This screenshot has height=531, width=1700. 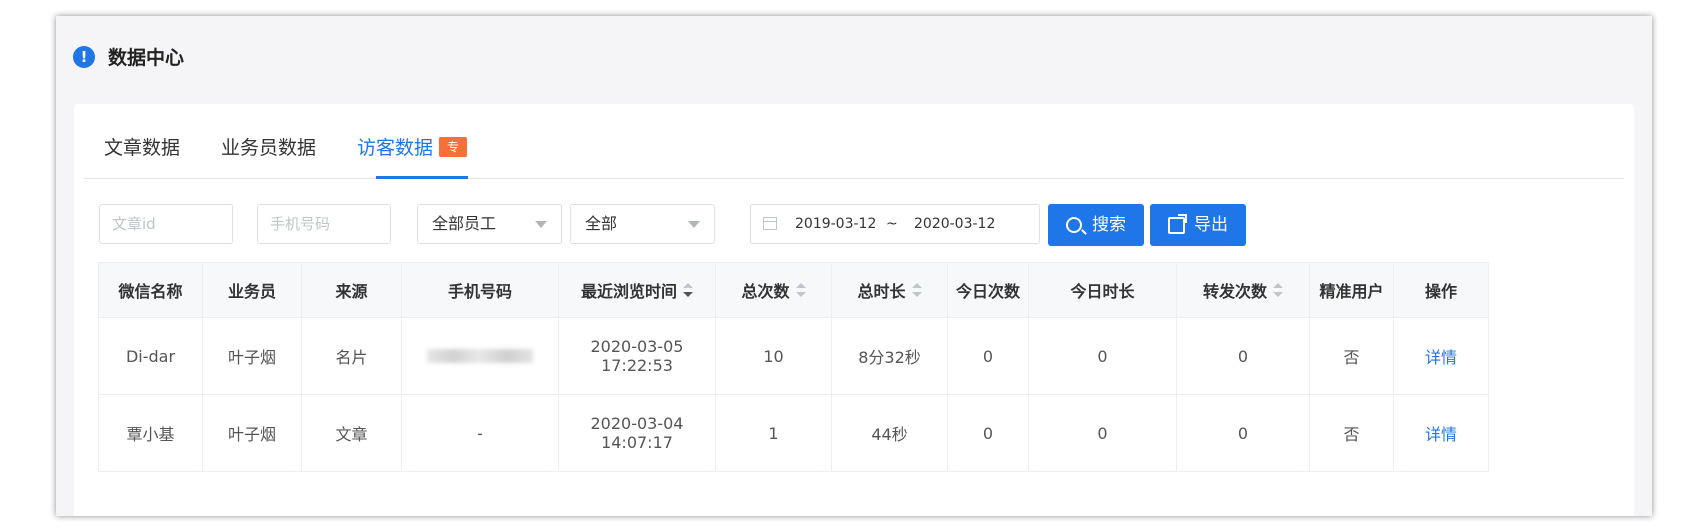 I want to click on column-header-sortable: 最近浏览时间, so click(x=637, y=290).